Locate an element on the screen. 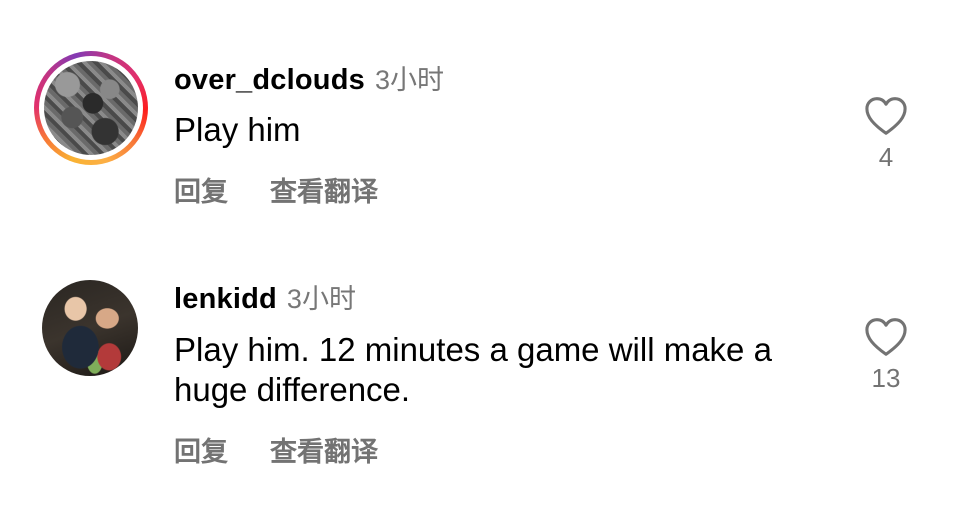 Image resolution: width=960 pixels, height=513 pixels. comment-header: over_dclouds 3小时 is located at coordinates (309, 77).